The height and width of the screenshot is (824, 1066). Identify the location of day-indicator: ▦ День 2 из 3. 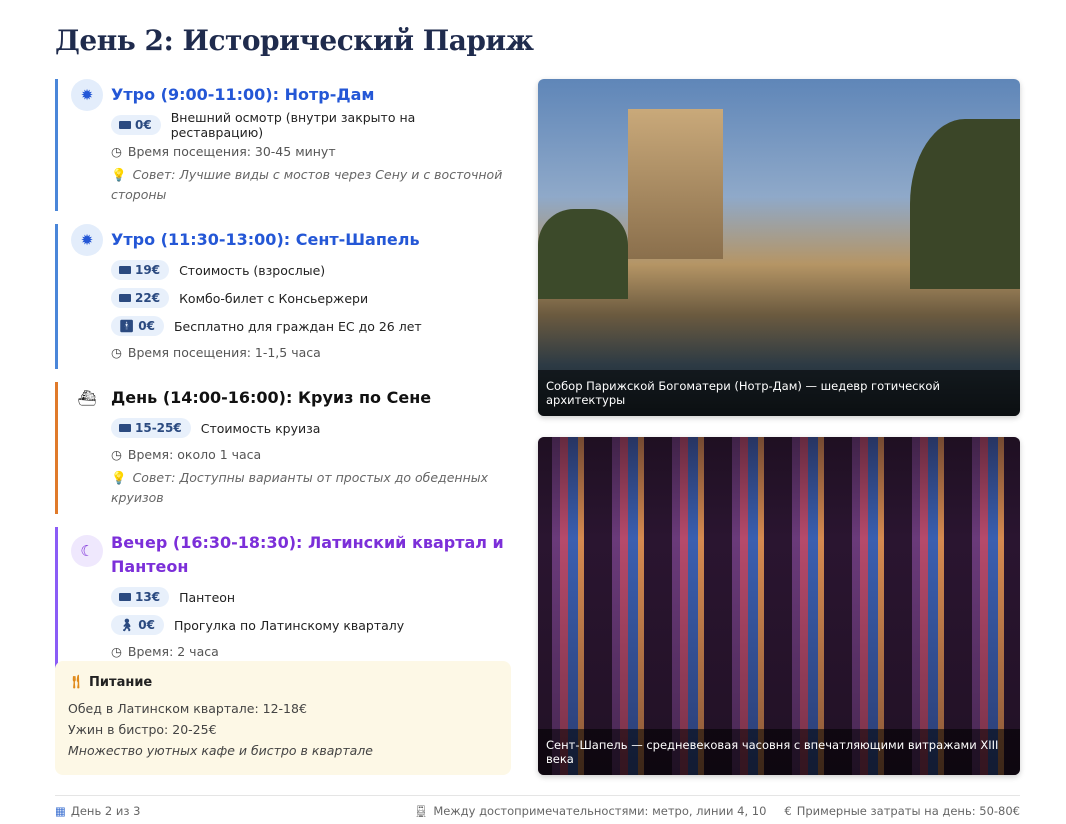
(98, 811).